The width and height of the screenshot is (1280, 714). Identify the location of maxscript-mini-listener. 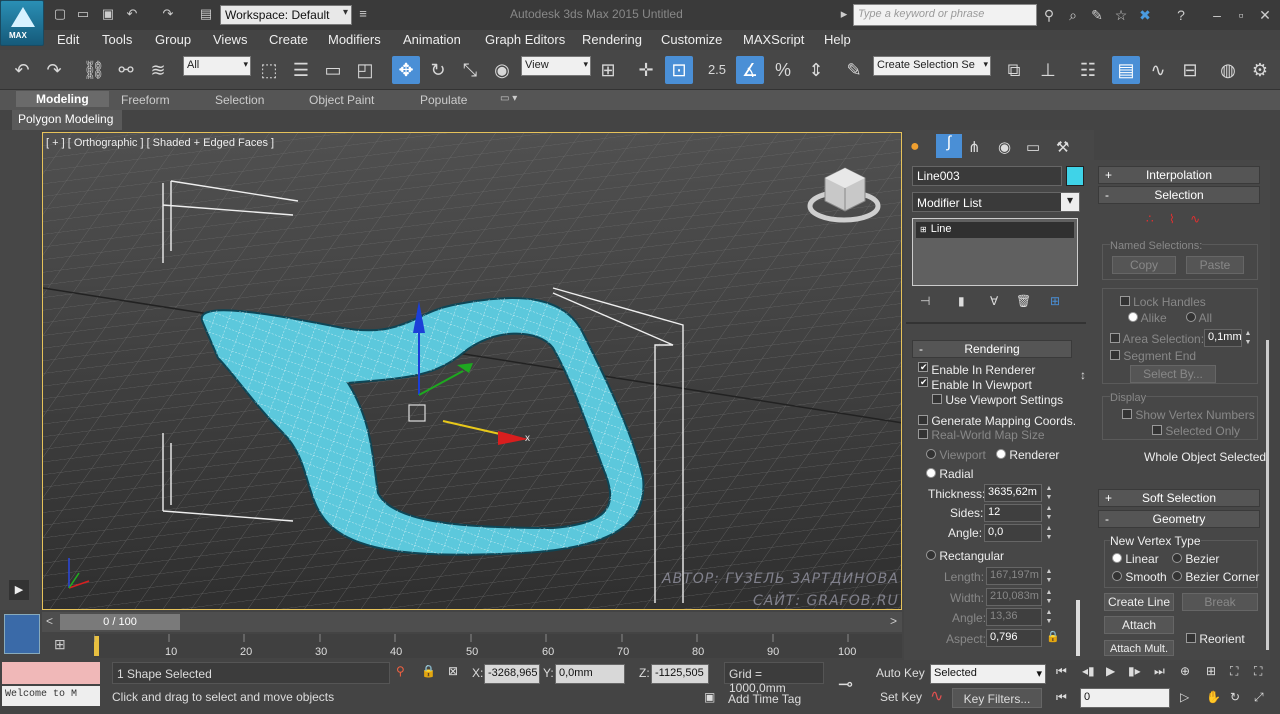
(51, 673).